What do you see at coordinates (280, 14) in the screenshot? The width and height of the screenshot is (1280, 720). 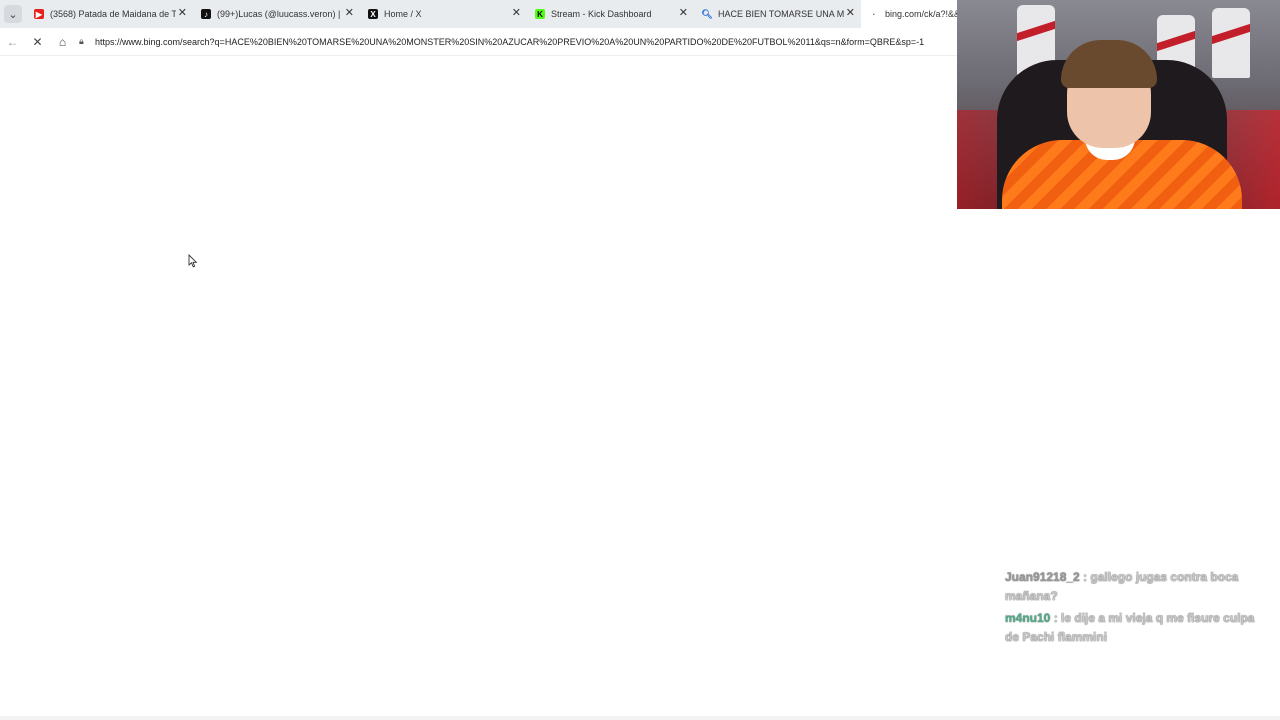 I see `tab-title: (99+)Lucas (@luucass.veron) | TikT` at bounding box center [280, 14].